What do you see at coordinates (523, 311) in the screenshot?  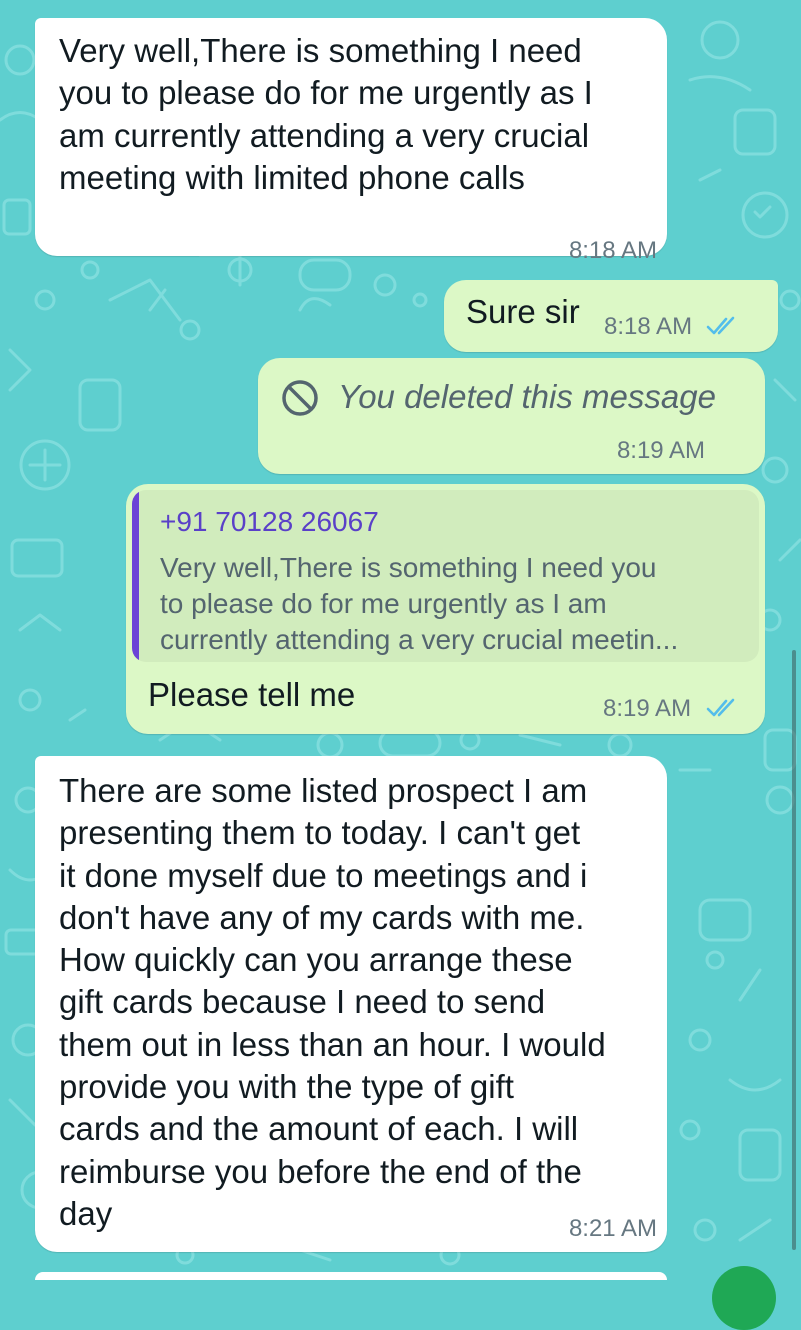 I see `message-text: Sure sir` at bounding box center [523, 311].